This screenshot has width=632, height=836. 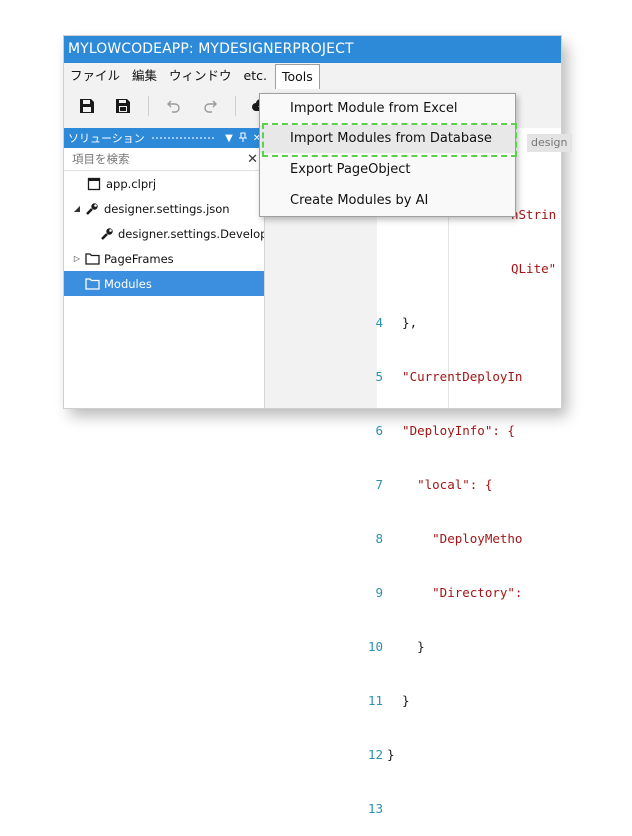 What do you see at coordinates (396, 322) in the screenshot?
I see `code-line: 4 },` at bounding box center [396, 322].